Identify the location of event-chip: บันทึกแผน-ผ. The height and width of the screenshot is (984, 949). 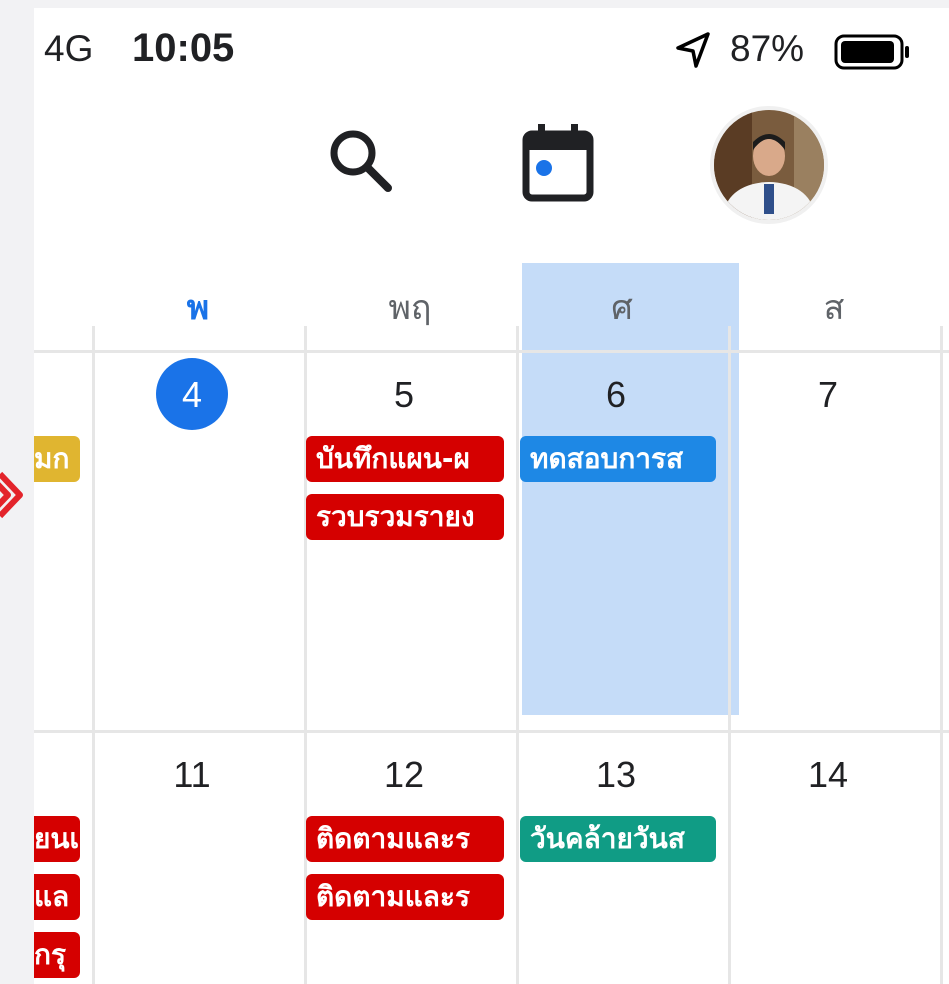
(405, 459).